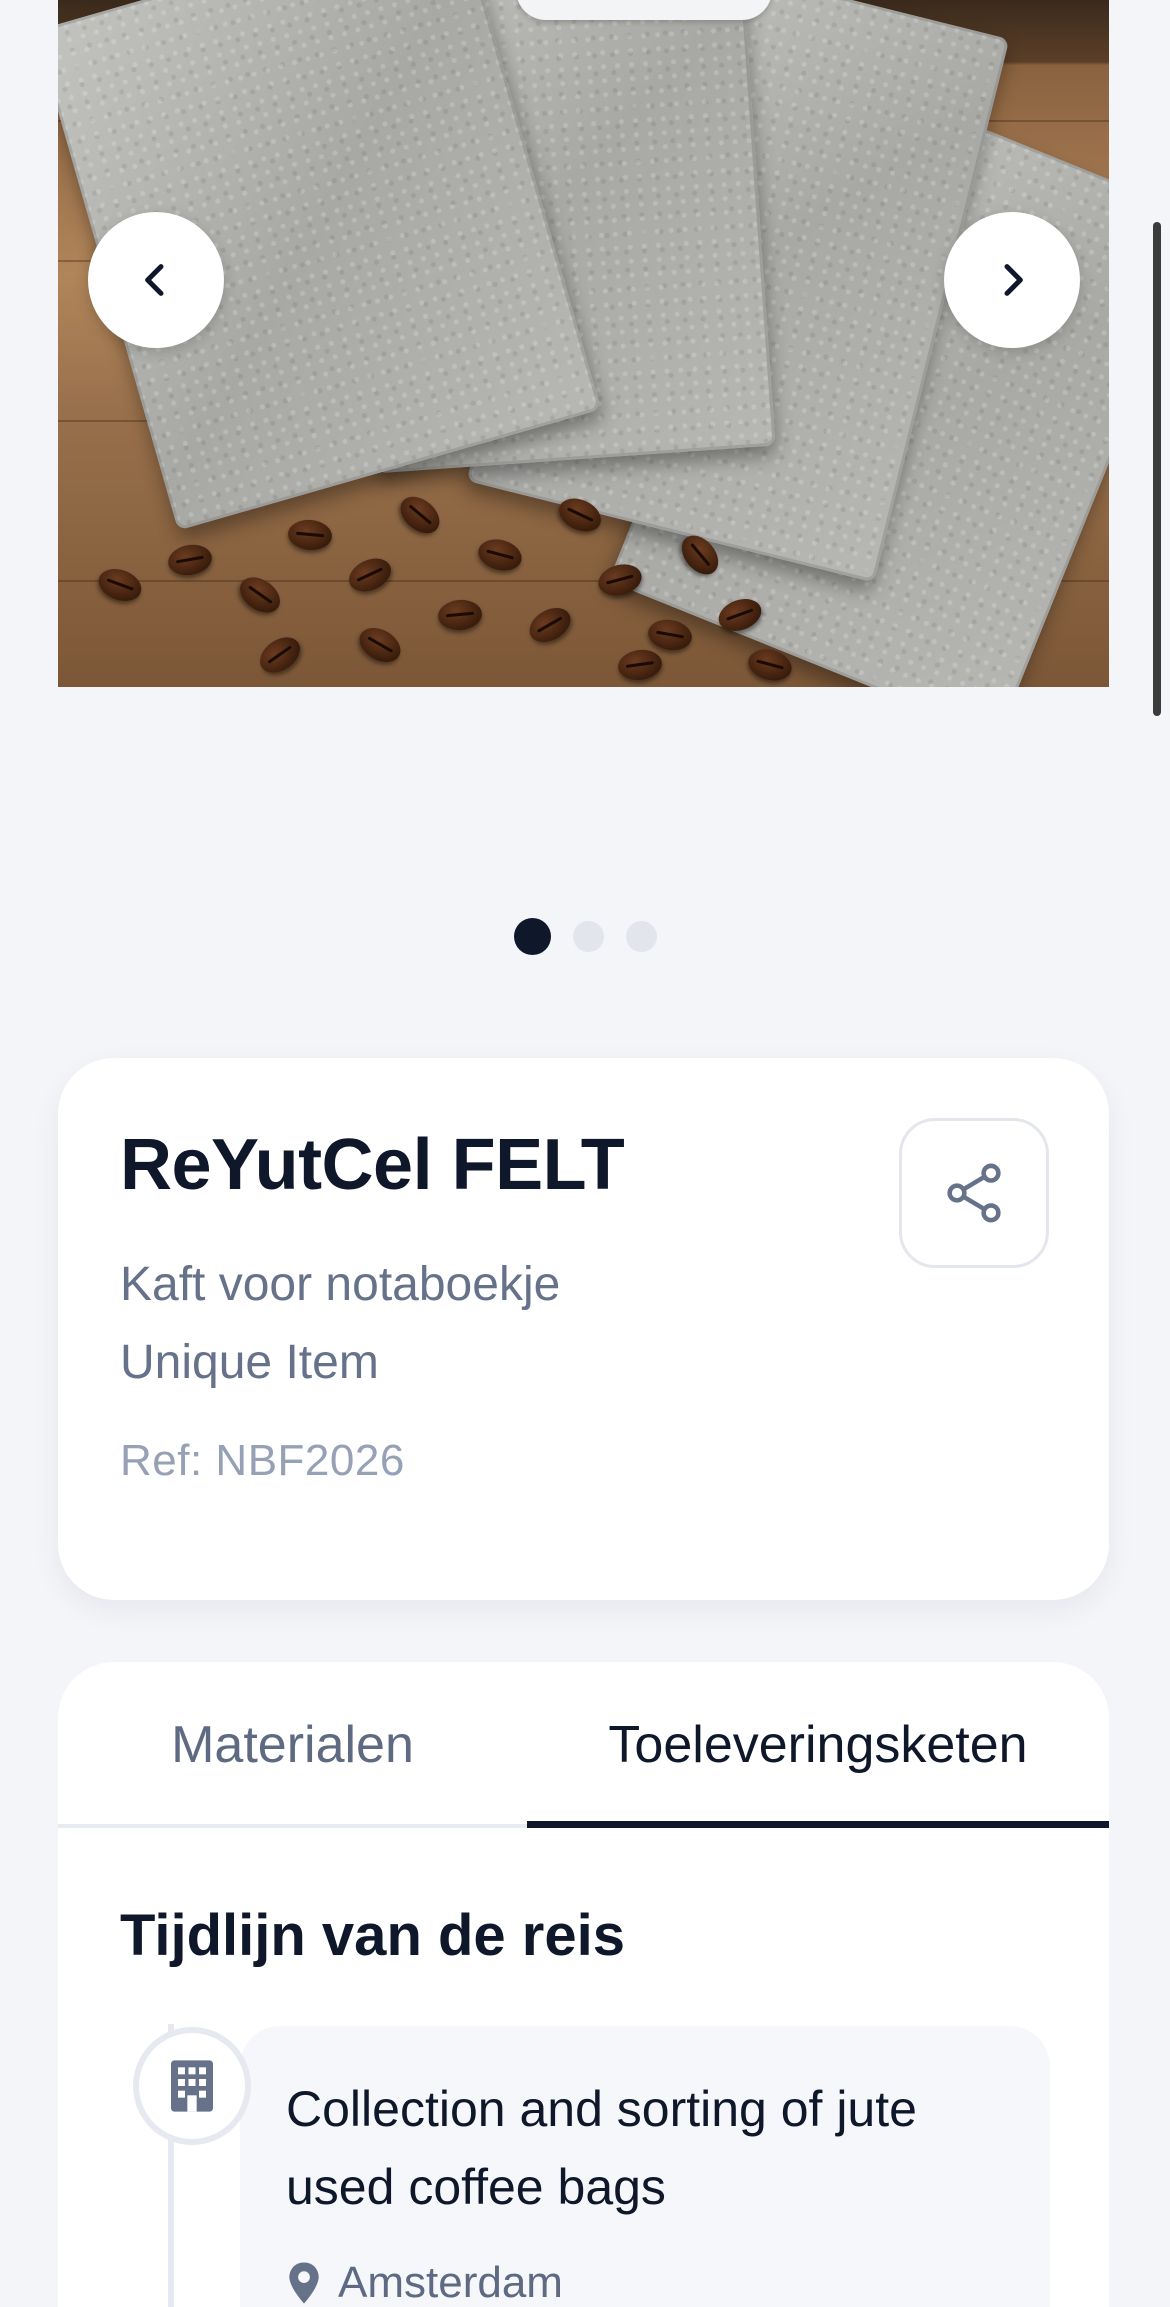 The width and height of the screenshot is (1170, 2307). Describe the element at coordinates (304, 2283) in the screenshot. I see `location-pin-icon` at that location.